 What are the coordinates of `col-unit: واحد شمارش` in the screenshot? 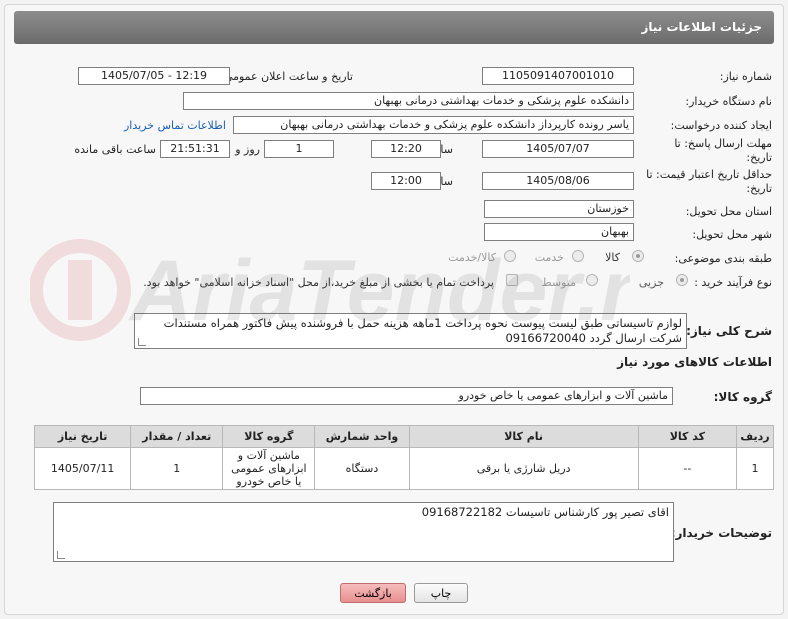 It's located at (362, 436).